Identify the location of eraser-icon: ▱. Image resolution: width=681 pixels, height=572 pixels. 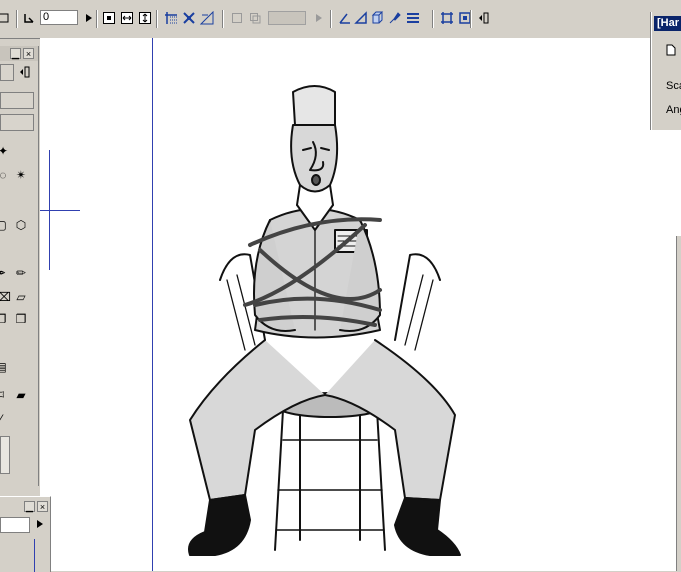
(21, 297).